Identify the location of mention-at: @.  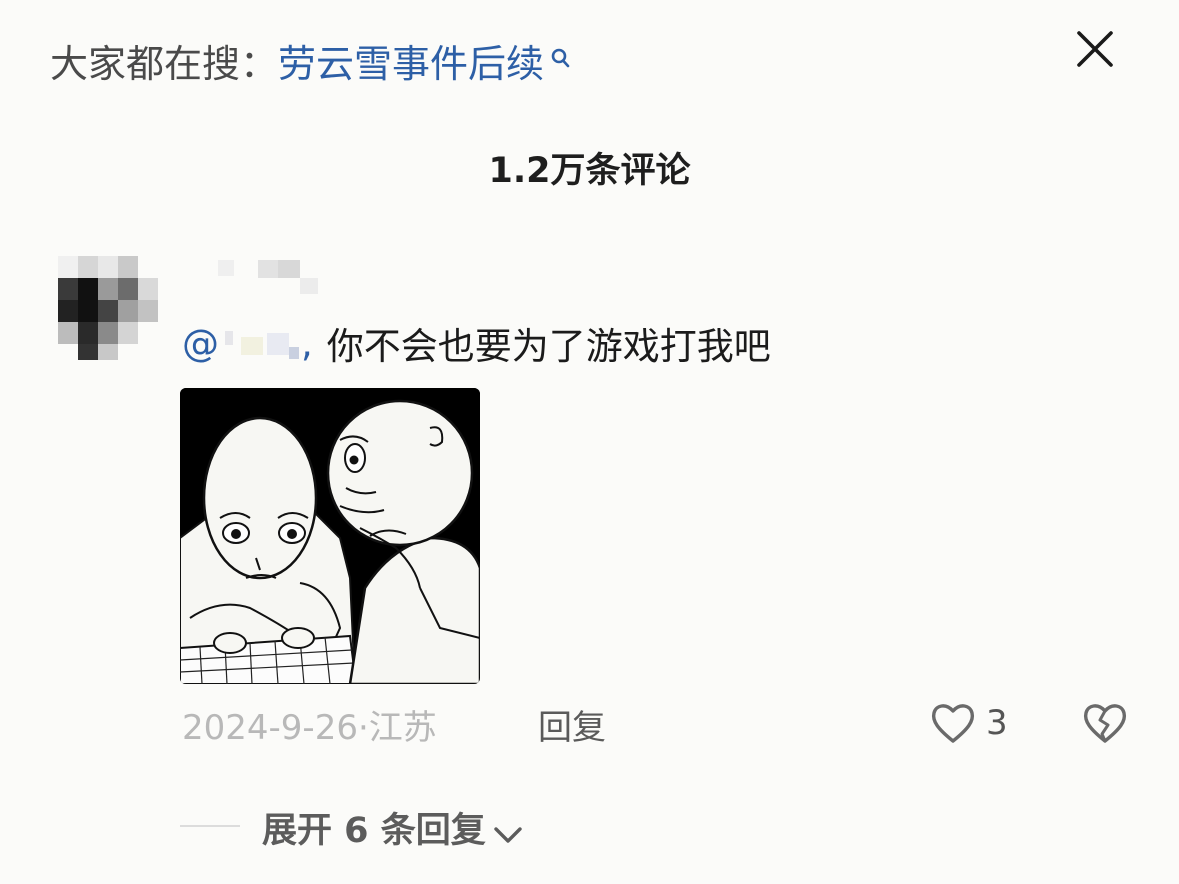
(200, 343).